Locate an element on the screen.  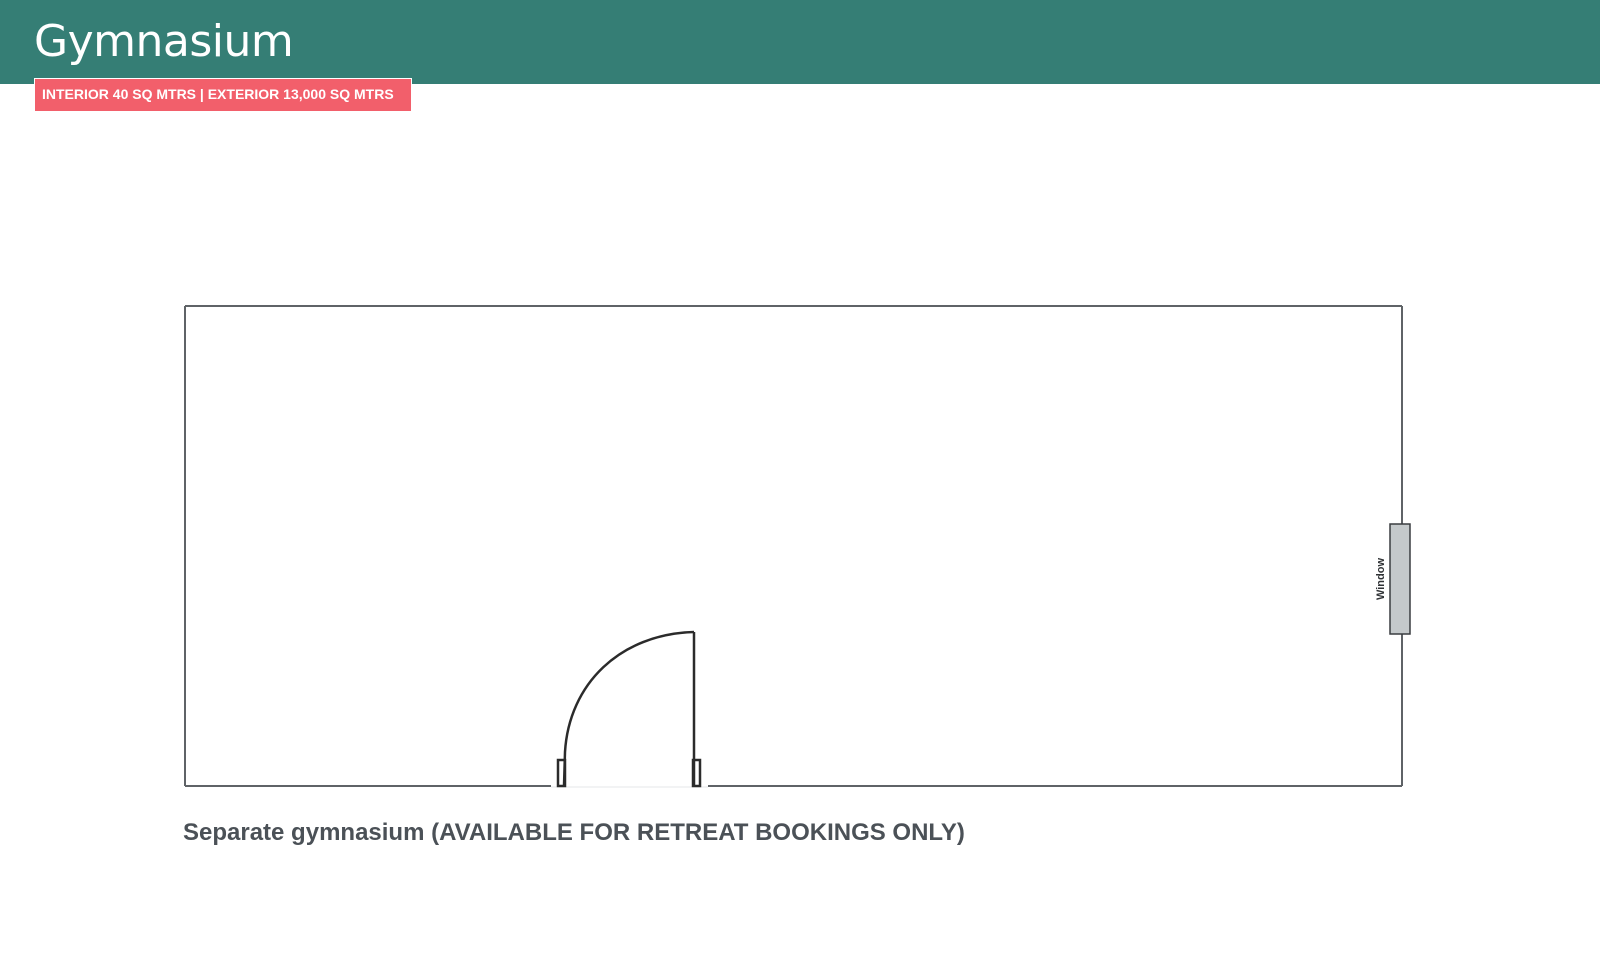
door is located at coordinates (629, 709).